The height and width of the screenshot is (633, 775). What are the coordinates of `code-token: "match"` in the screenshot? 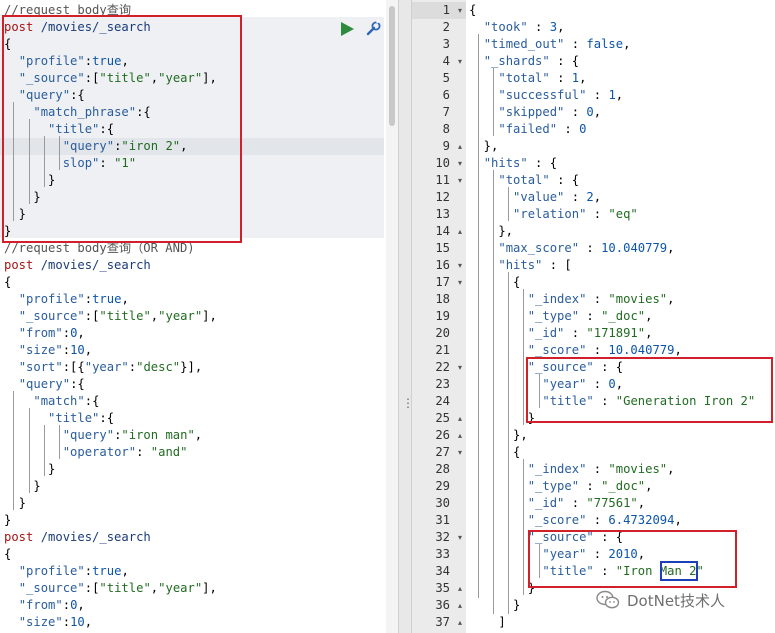 It's located at (59, 401).